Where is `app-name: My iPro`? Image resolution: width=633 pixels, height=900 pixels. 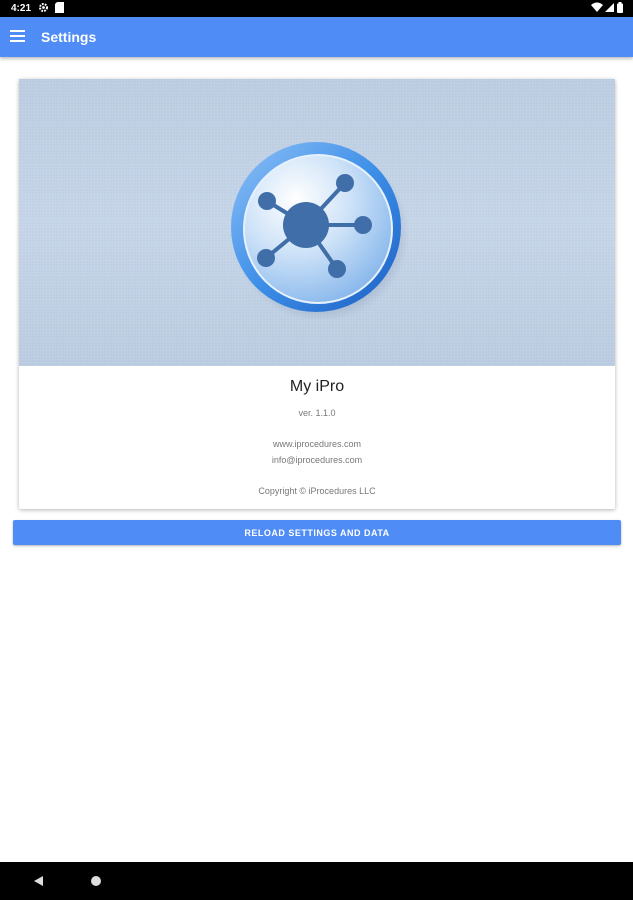 app-name: My iPro is located at coordinates (317, 386).